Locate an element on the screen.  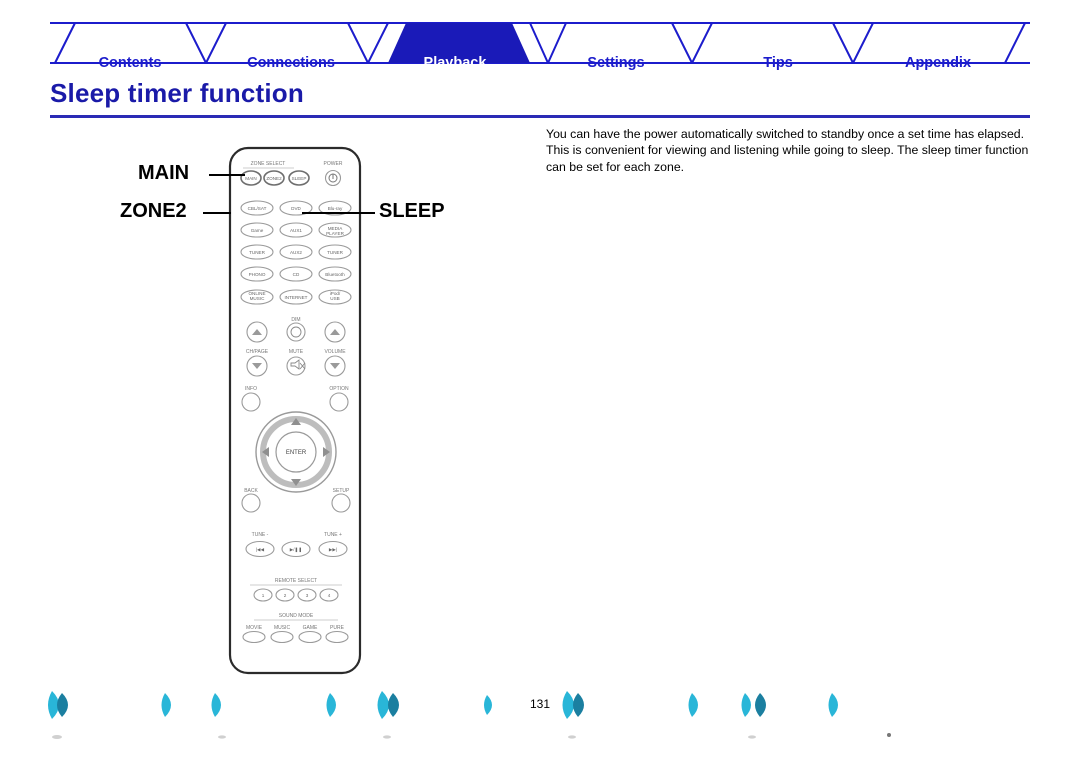
svg-text: AUX1 is located at coordinates (296, 230).